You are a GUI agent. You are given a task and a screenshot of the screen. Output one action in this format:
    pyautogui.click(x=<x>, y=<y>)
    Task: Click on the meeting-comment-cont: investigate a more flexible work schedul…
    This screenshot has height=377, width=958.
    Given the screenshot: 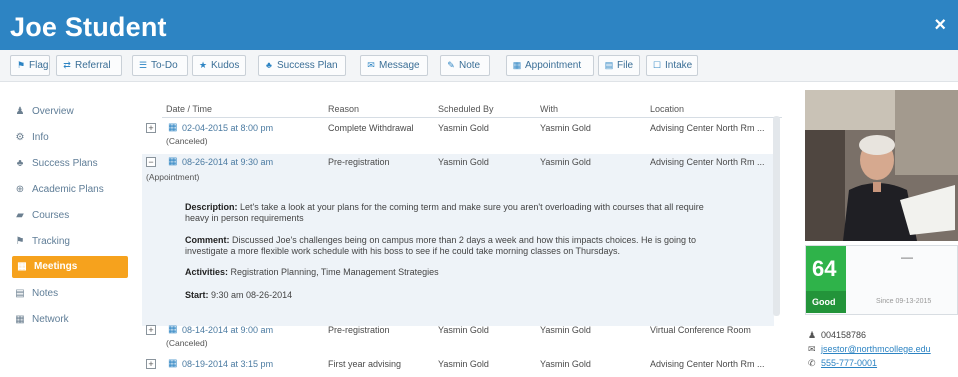 What is the action you would take?
    pyautogui.click(x=403, y=251)
    